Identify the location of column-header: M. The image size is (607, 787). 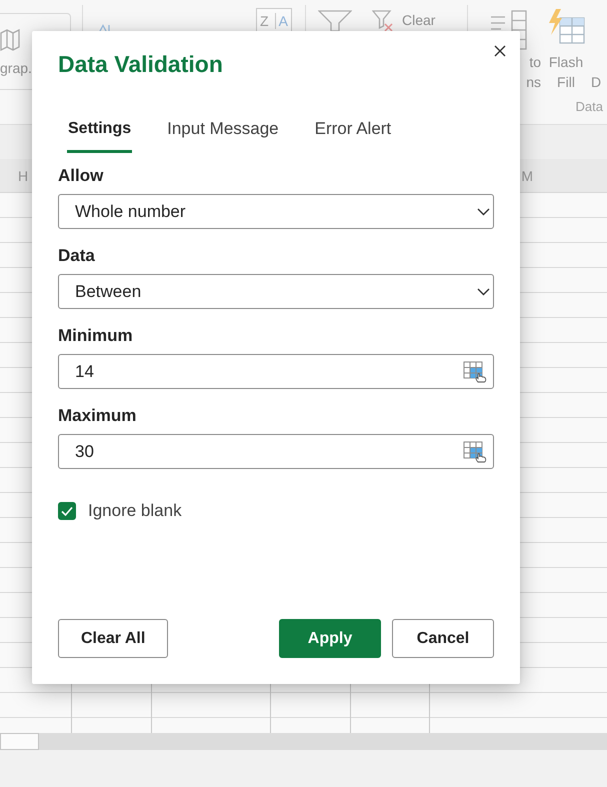
(527, 176).